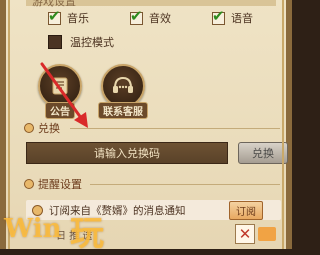  What do you see at coordinates (263, 153) in the screenshot?
I see `redeem-button: 兑换` at bounding box center [263, 153].